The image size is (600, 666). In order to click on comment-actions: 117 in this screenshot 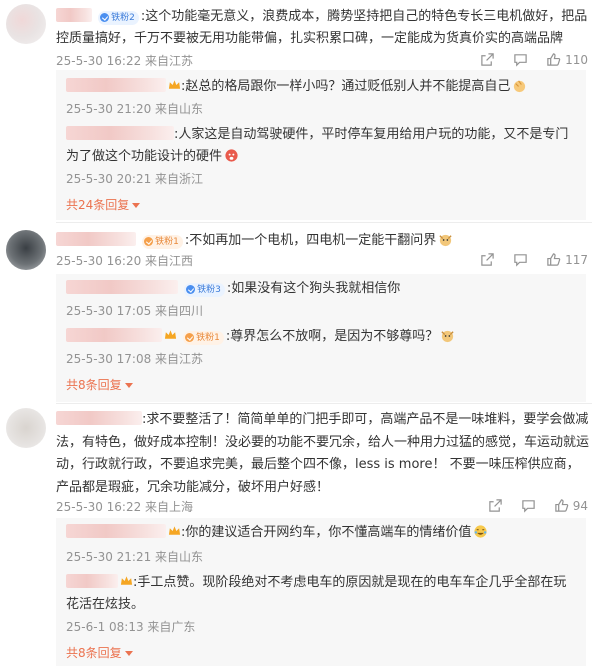, I will do `click(534, 259)`.